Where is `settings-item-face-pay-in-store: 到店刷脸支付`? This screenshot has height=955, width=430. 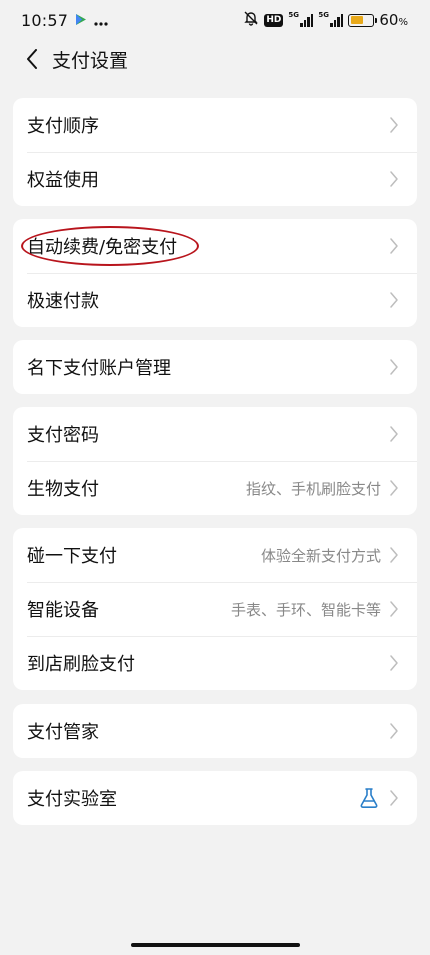
settings-item-face-pay-in-store: 到店刷脸支付 is located at coordinates (215, 663).